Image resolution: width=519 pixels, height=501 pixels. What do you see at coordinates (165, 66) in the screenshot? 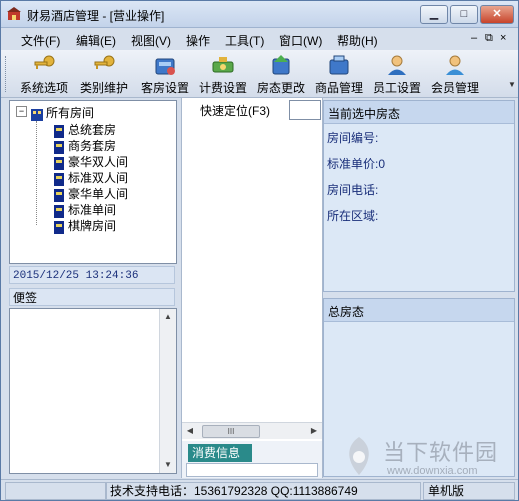
I see `room-settings-icon` at bounding box center [165, 66].